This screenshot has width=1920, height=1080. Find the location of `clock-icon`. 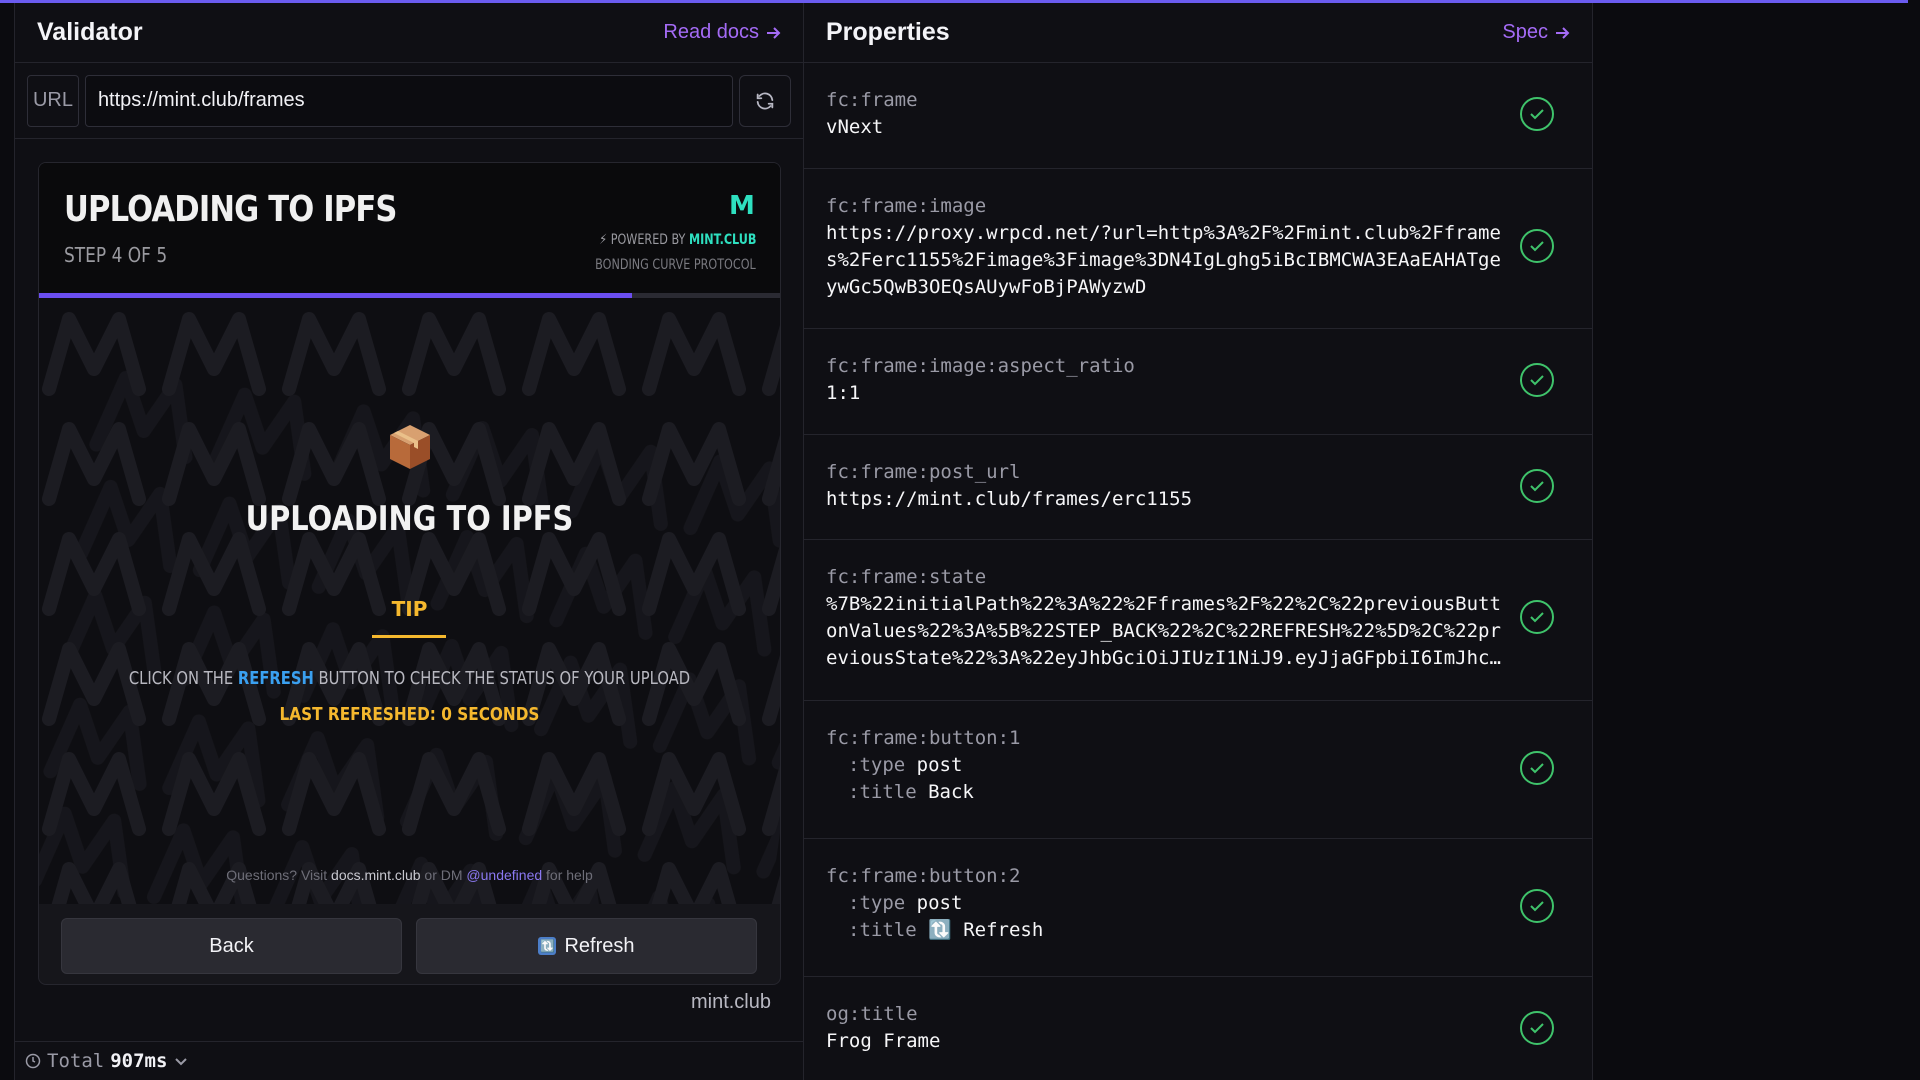

clock-icon is located at coordinates (33, 1061).